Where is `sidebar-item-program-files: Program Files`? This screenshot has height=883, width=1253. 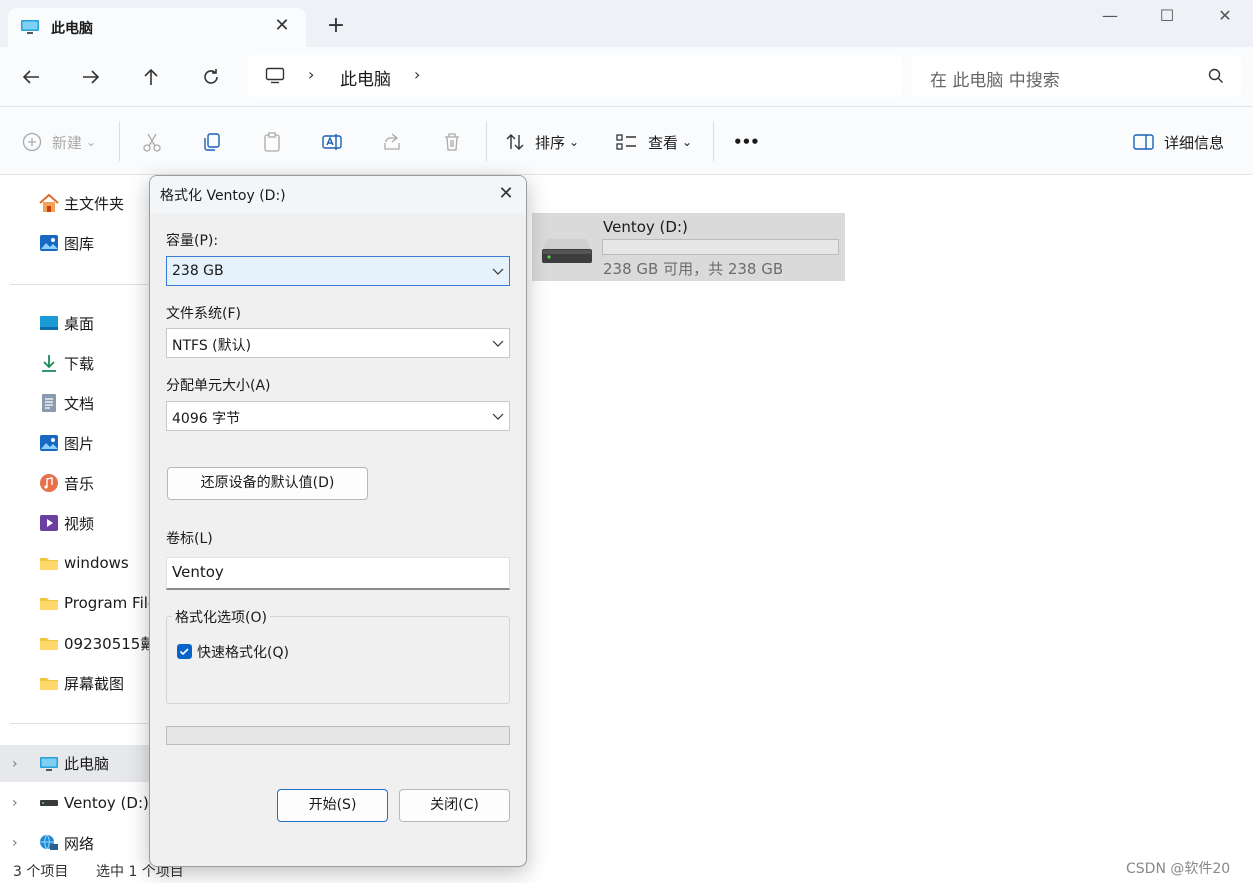
sidebar-item-program-files: Program Files is located at coordinates (75, 603).